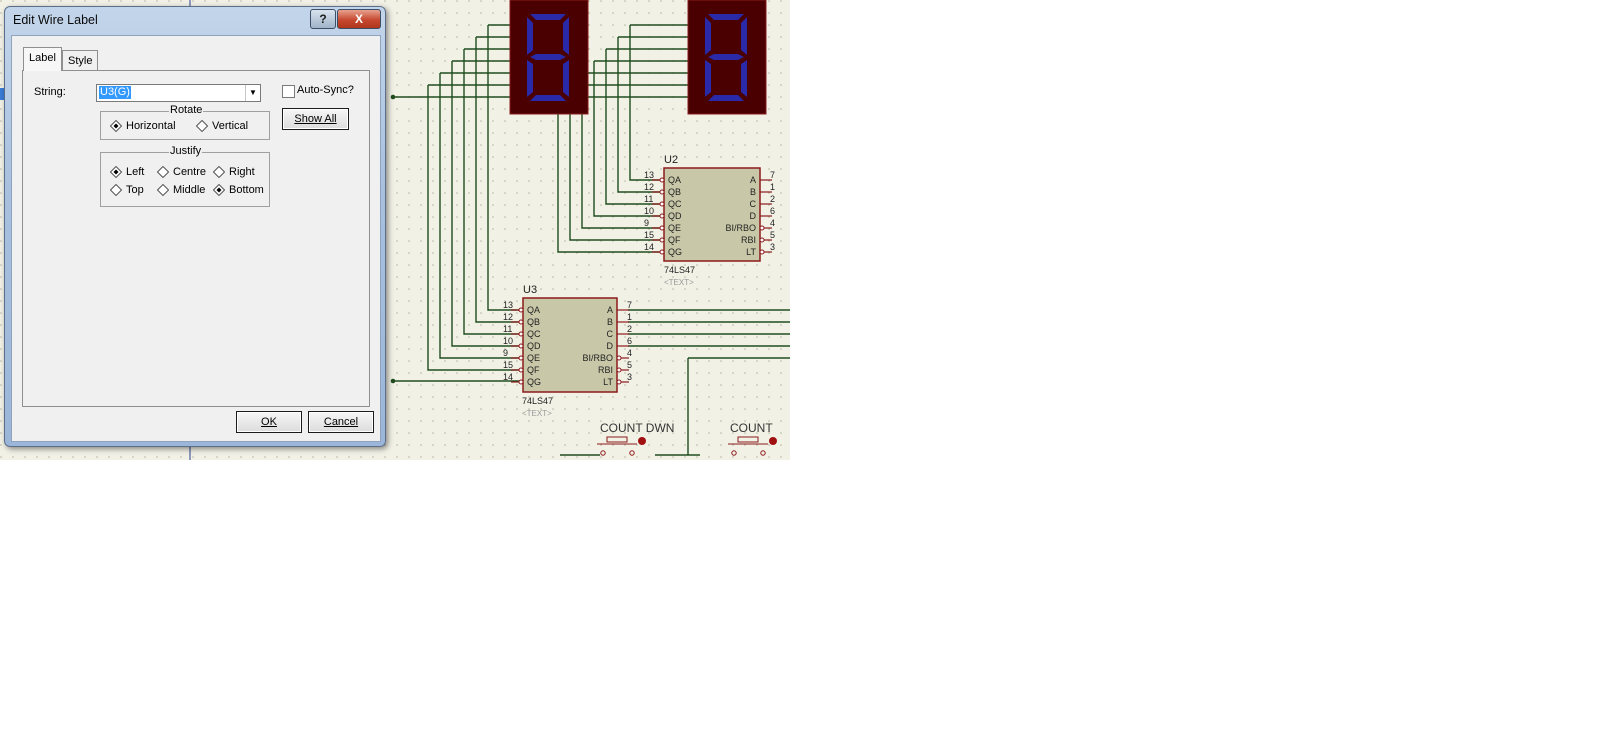 This screenshot has height=738, width=1600. What do you see at coordinates (185, 122) in the screenshot?
I see `rotate-group: Rotate Horizontal Vertical` at bounding box center [185, 122].